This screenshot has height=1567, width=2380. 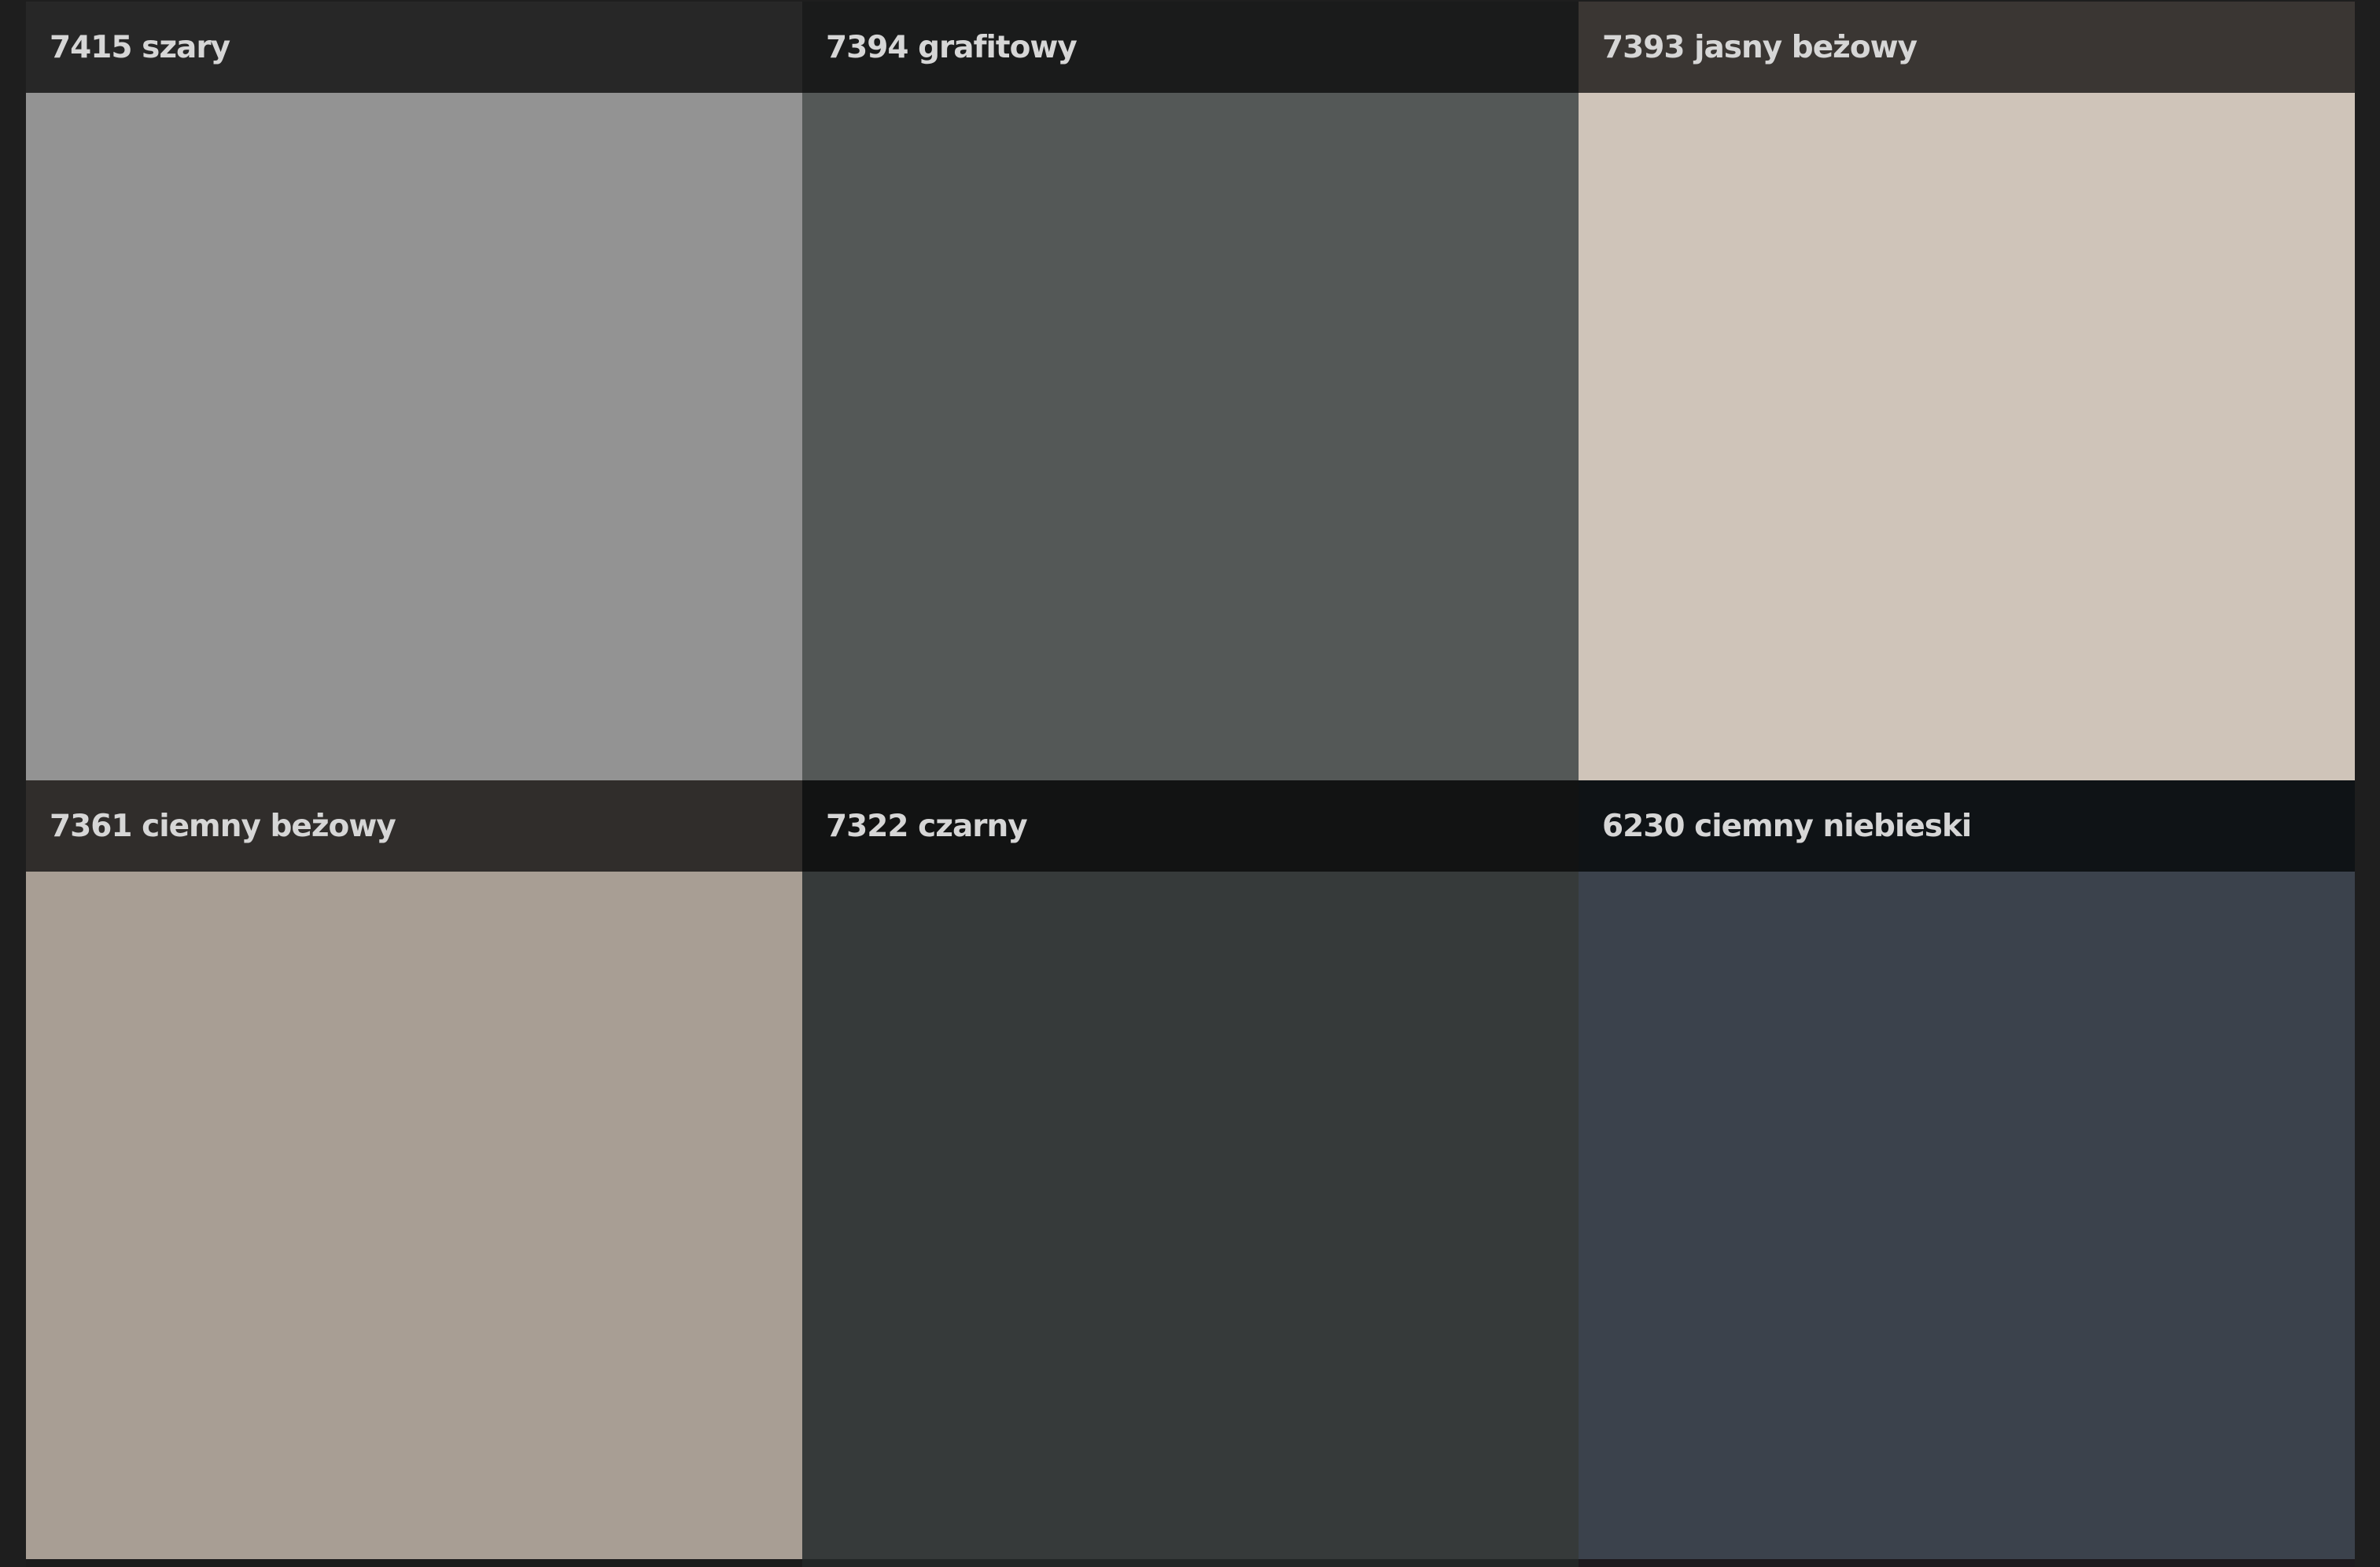 What do you see at coordinates (1967, 48) in the screenshot?
I see `swatch-header: 7393 jasny beżowy` at bounding box center [1967, 48].